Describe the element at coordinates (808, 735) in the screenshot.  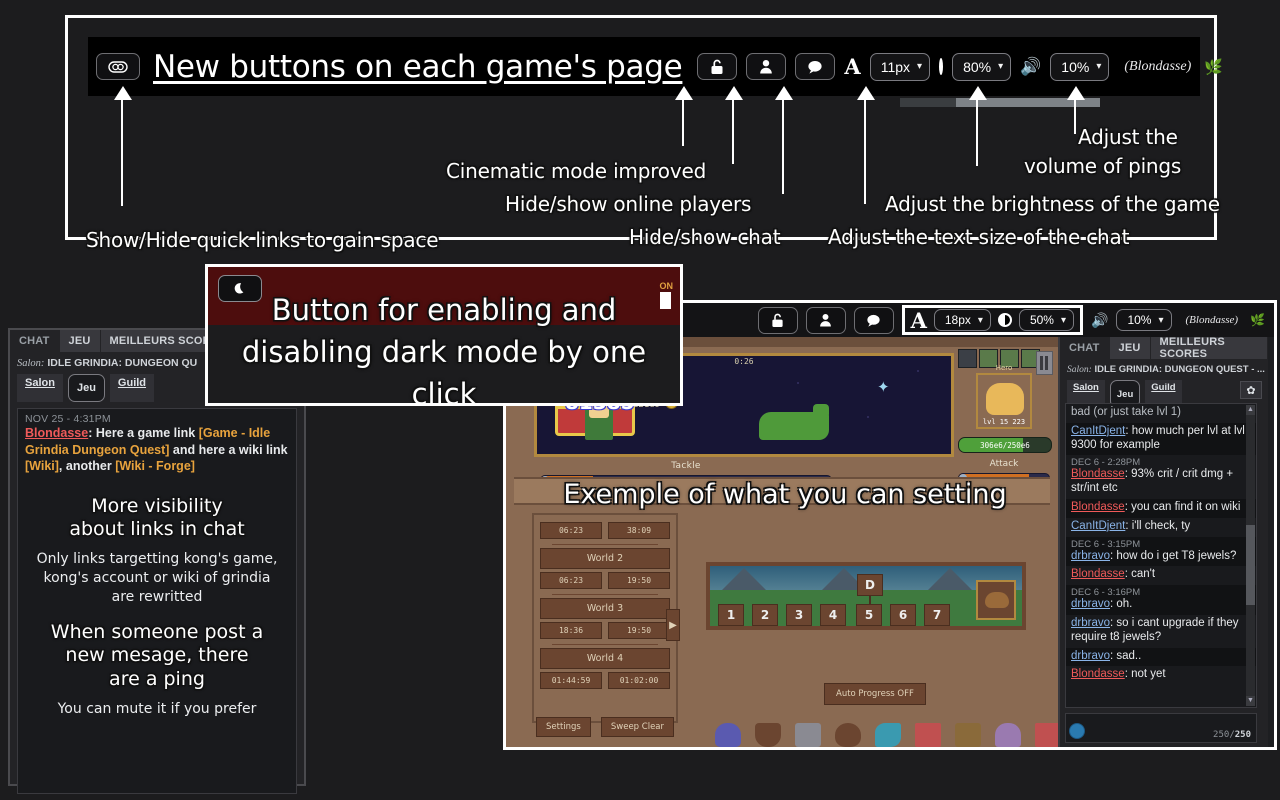
I see `nav-item-forge: FORGE` at that location.